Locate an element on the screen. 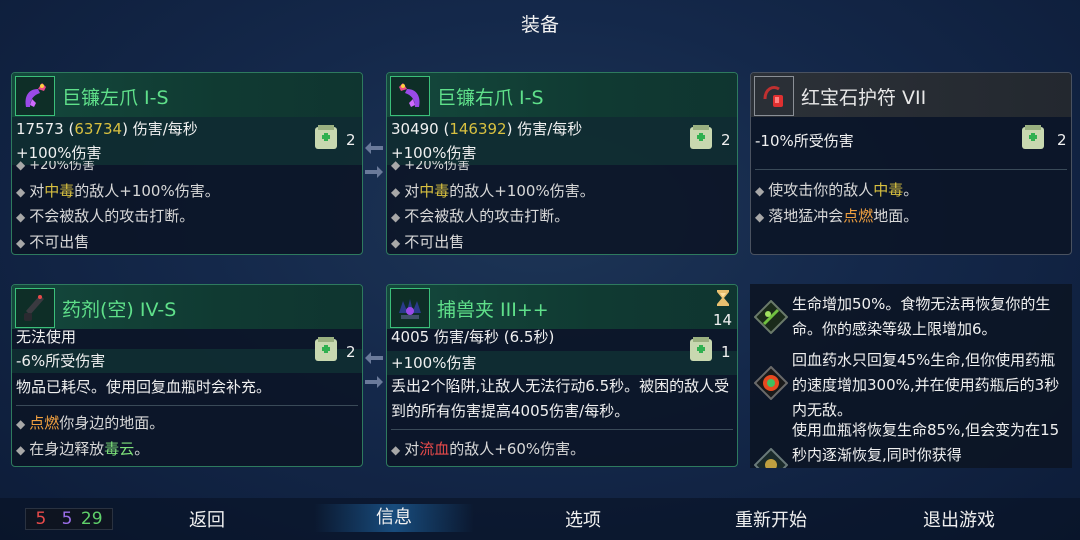  card-header: 捕兽夹 III++ is located at coordinates (562, 307).